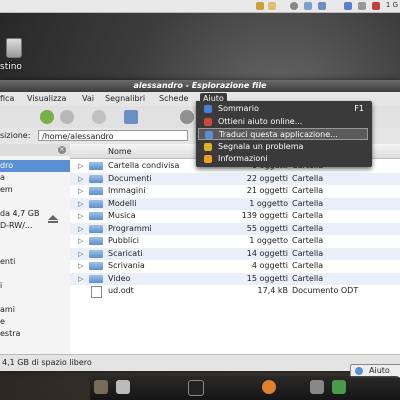 This screenshot has height=400, width=400. Describe the element at coordinates (235, 241) in the screenshot. I see `table-row: ▷ Pubblici 1 oggetto Cartella` at that location.